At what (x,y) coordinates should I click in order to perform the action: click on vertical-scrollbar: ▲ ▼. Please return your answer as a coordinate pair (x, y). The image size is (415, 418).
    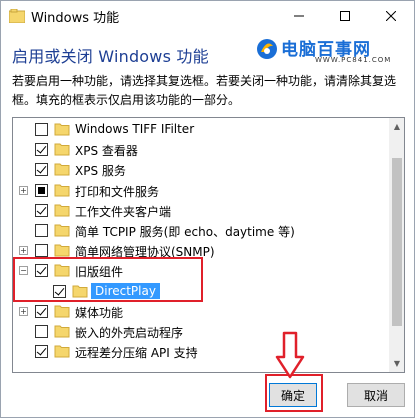
    Looking at the image, I should click on (396, 245).